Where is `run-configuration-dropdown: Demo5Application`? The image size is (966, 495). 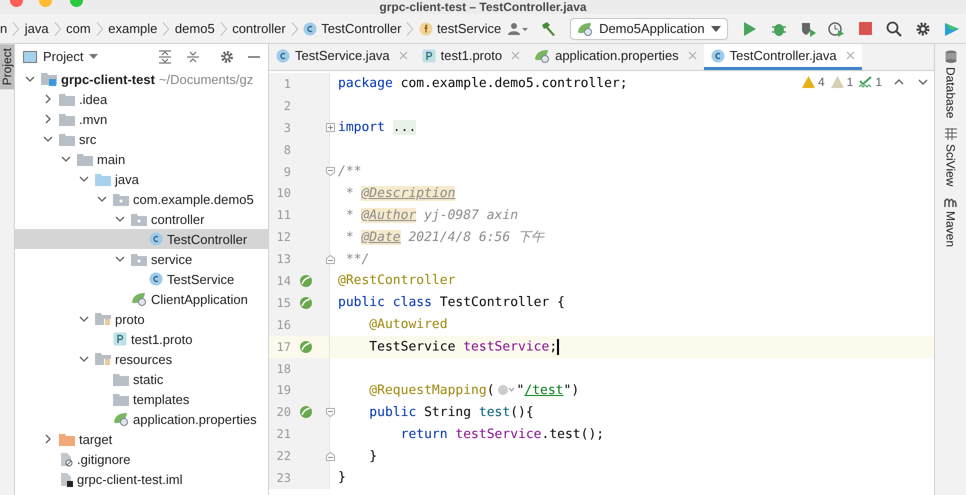
run-configuration-dropdown: Demo5Application is located at coordinates (649, 29).